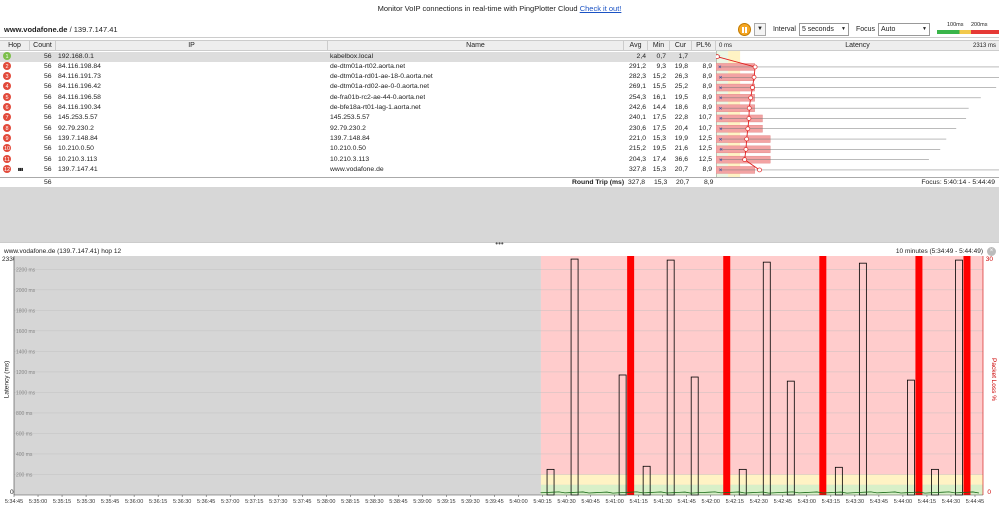 The image size is (999, 509). Describe the element at coordinates (659, 128) in the screenshot. I see `hop-min: 17,5` at that location.